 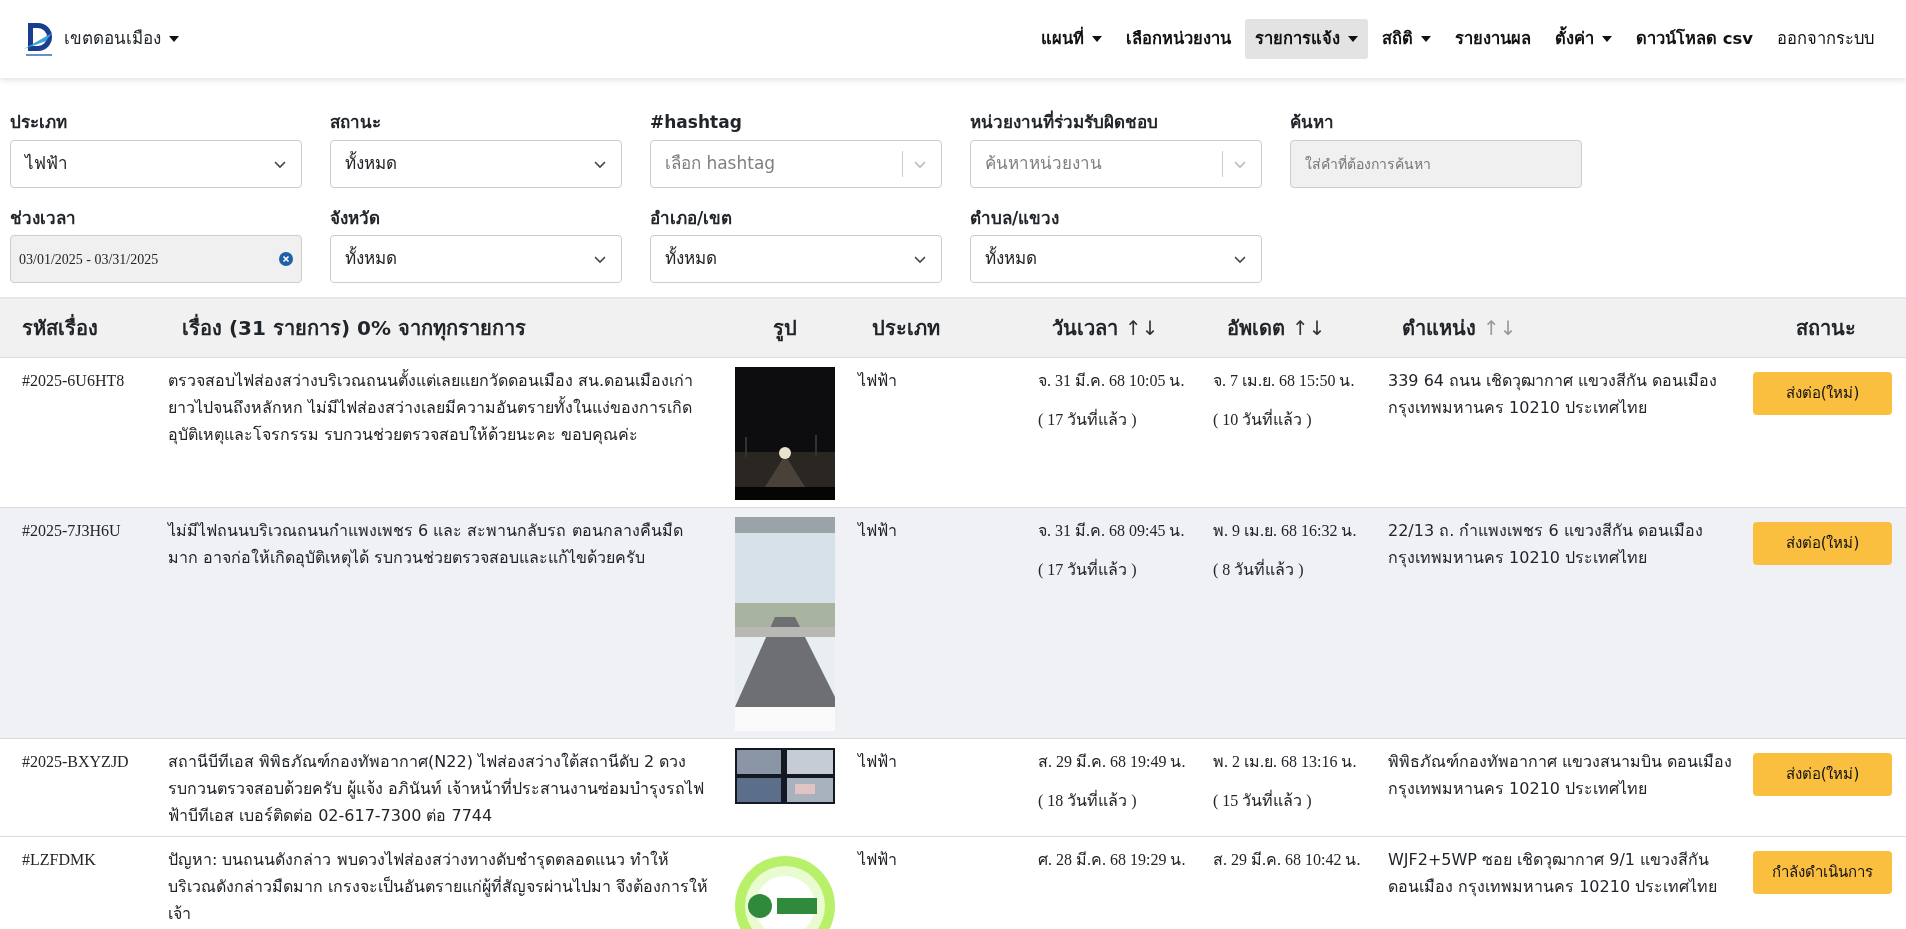 What do you see at coordinates (87, 530) in the screenshot?
I see `report-id: #2025-7J3H6U` at bounding box center [87, 530].